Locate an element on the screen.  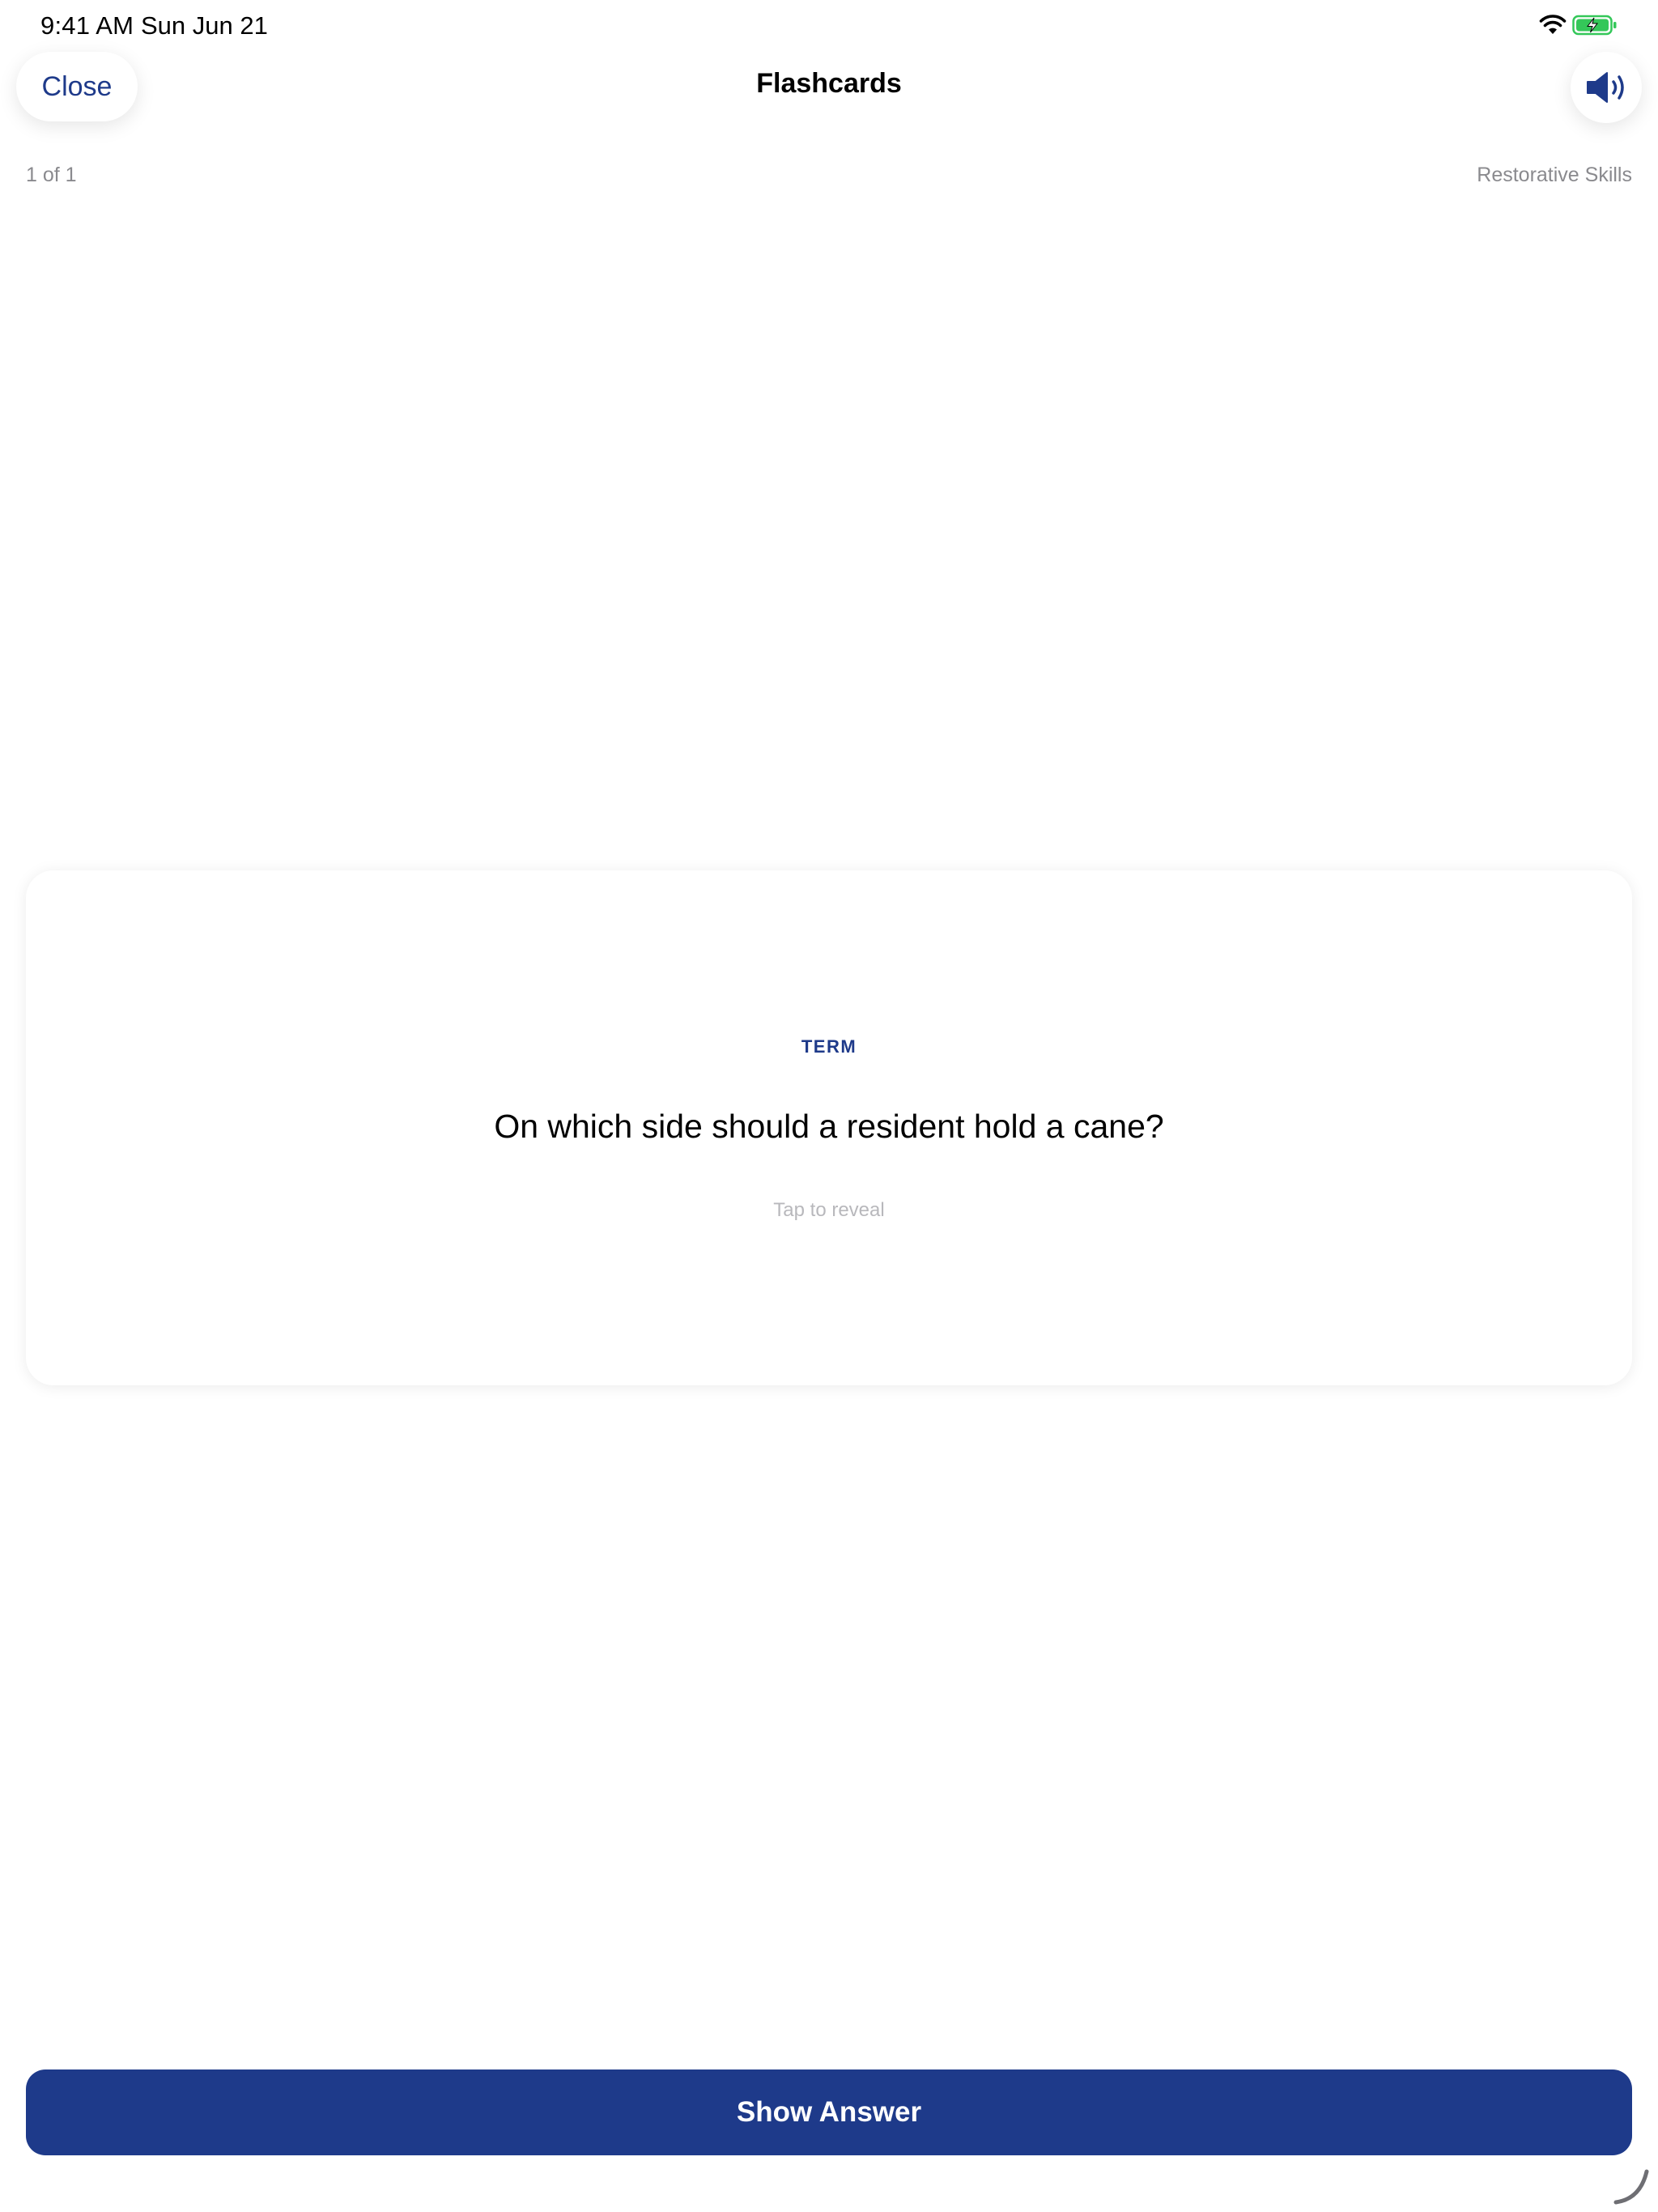
wifi-icon is located at coordinates (1553, 25).